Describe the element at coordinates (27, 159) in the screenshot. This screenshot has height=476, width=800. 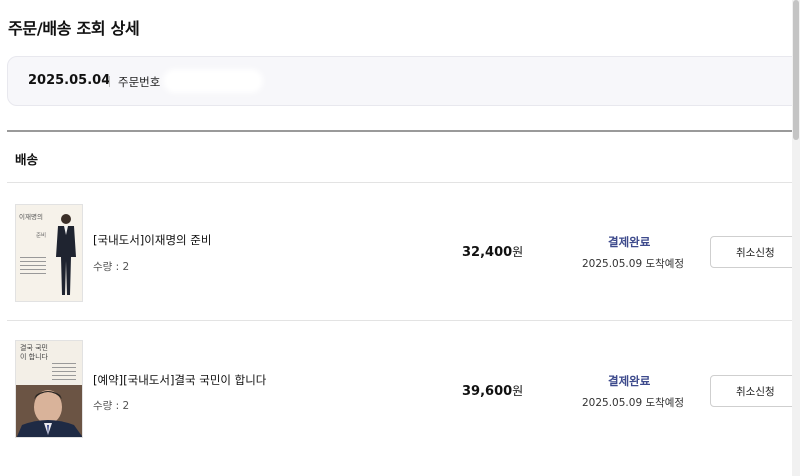
I see `section-title-shipping: 배송` at that location.